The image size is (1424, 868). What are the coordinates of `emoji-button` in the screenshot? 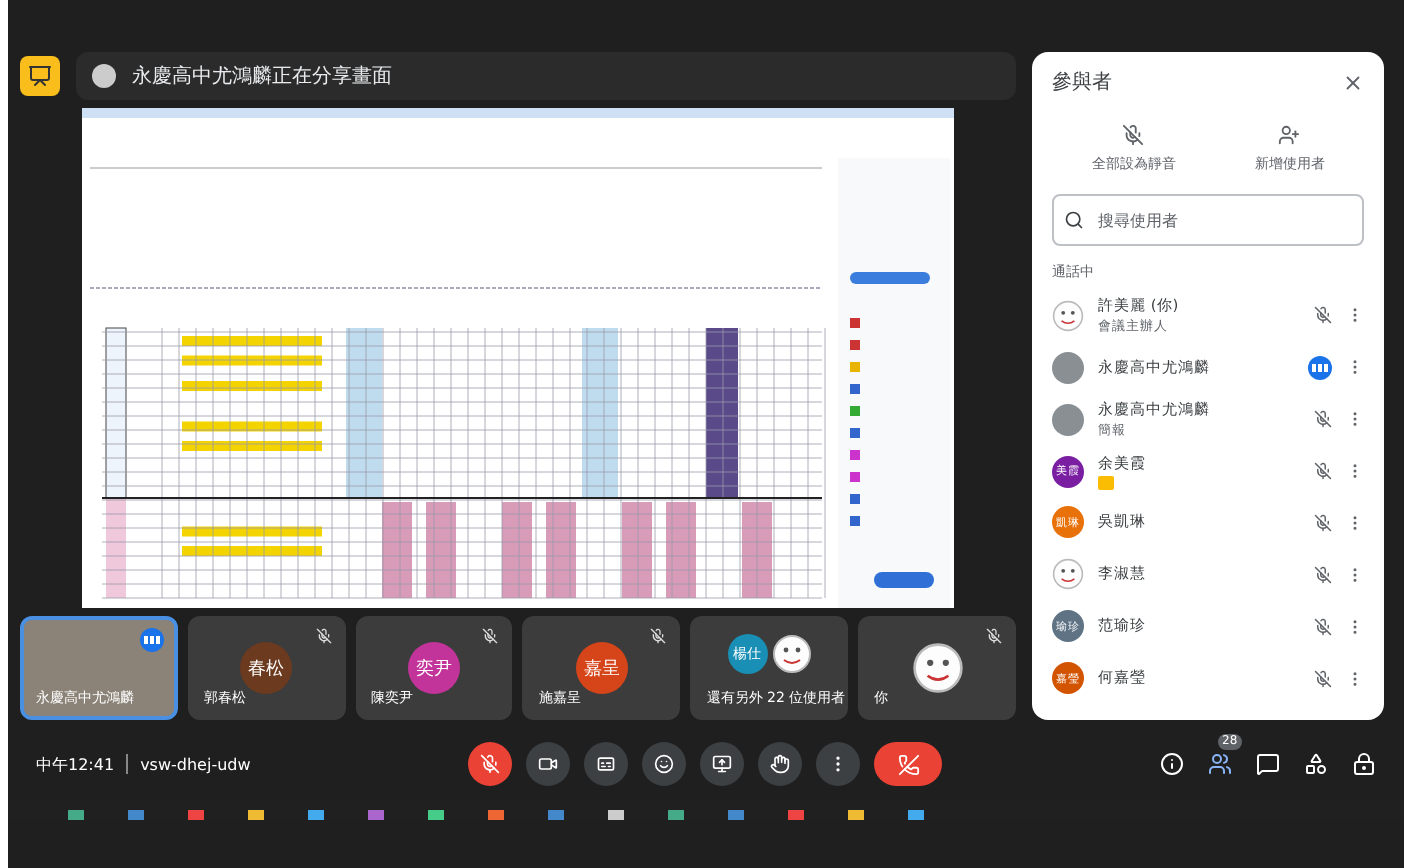 It's located at (664, 764).